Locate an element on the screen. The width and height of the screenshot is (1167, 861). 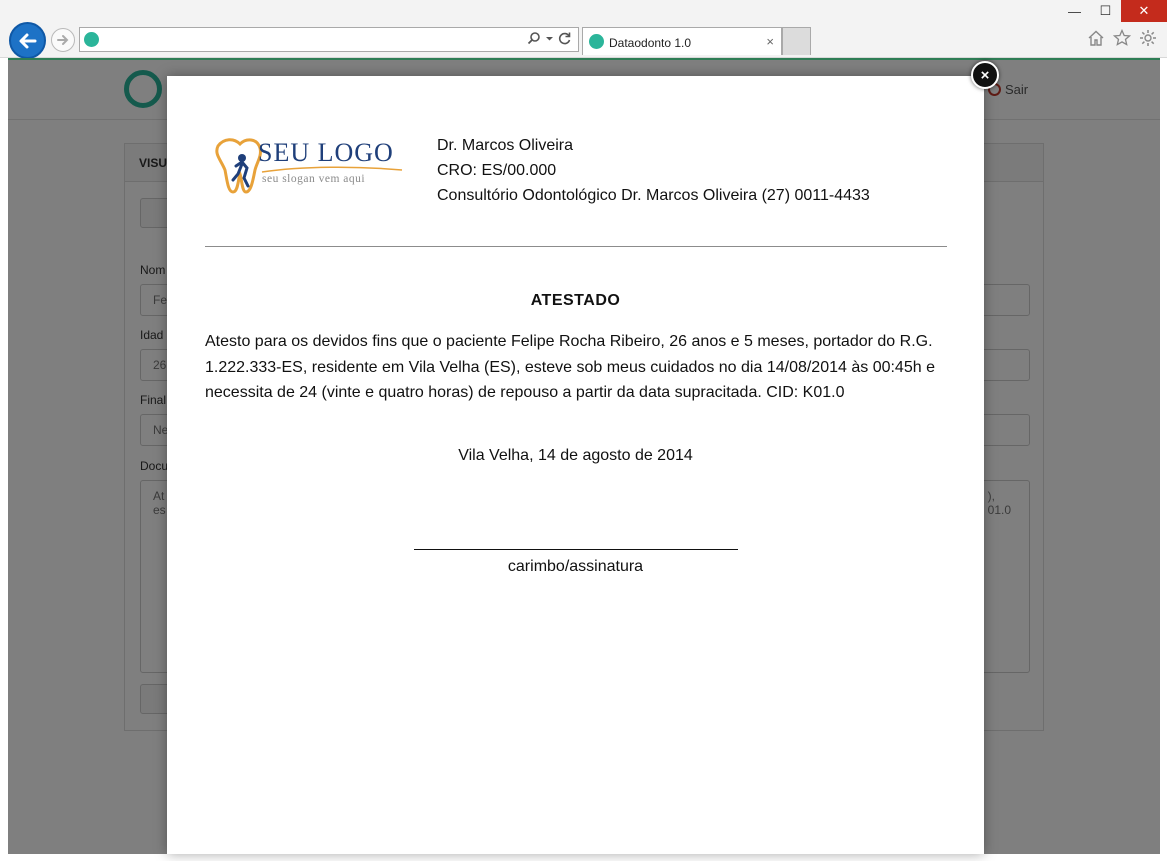
browser-chrome: — ☐ ✕ Dataodonto 1.0 × is located at coordinates (583, 29).